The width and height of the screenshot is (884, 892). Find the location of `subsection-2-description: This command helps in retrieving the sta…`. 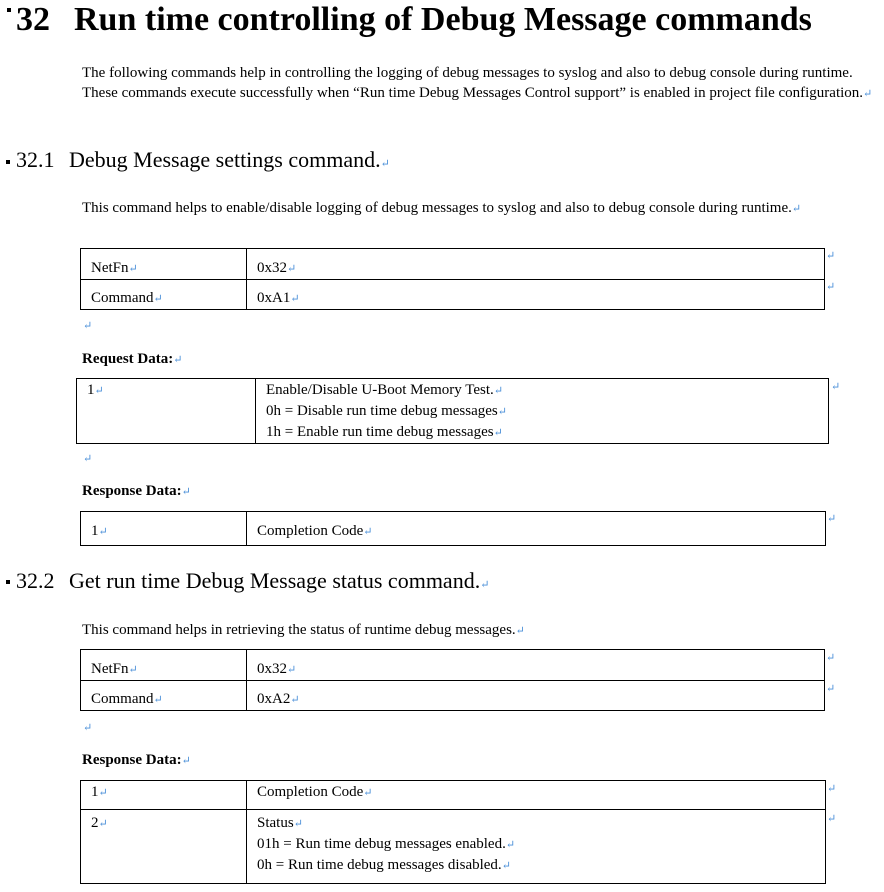

subsection-2-description: This command helps in retrieving the sta… is located at coordinates (482, 630).